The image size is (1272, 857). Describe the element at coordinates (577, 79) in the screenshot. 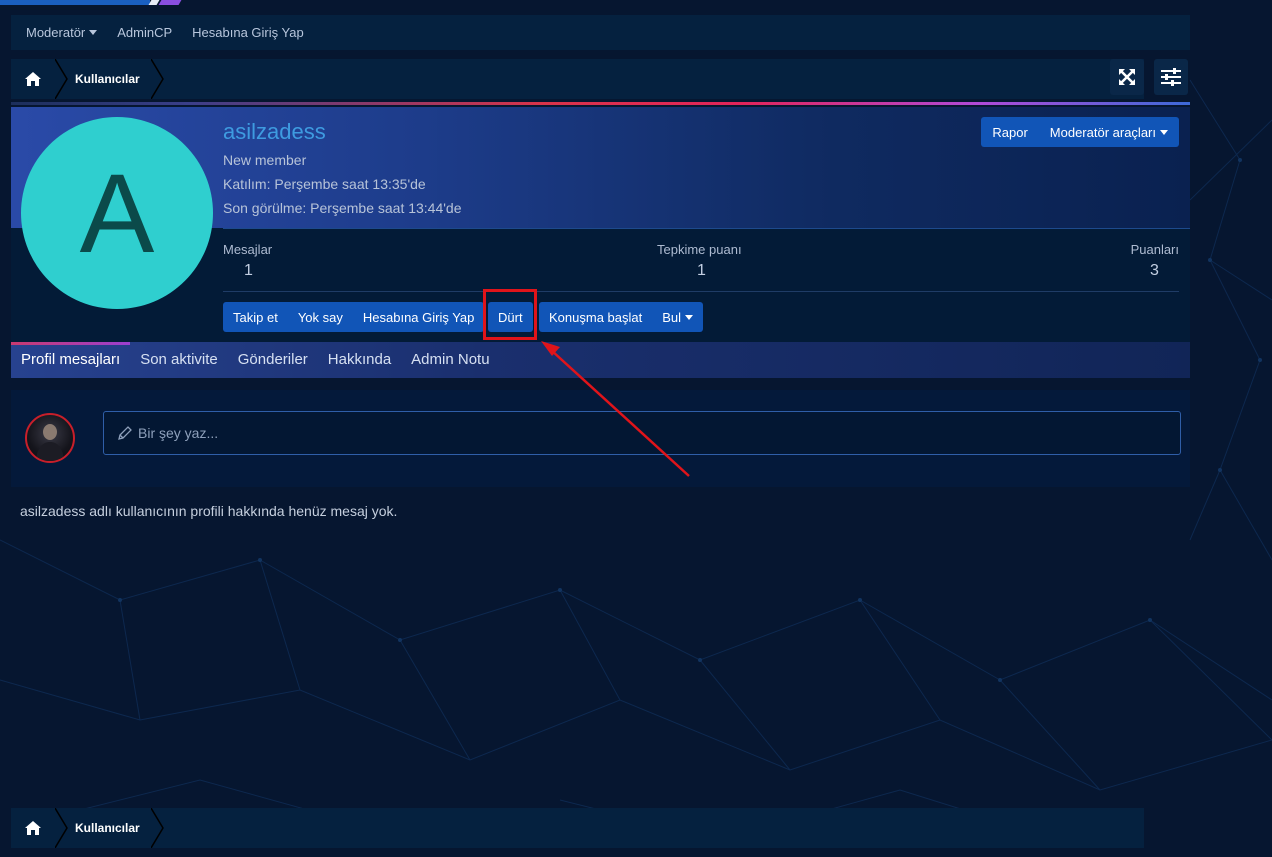

I see `breadcrumb: Kullanıcılar` at that location.